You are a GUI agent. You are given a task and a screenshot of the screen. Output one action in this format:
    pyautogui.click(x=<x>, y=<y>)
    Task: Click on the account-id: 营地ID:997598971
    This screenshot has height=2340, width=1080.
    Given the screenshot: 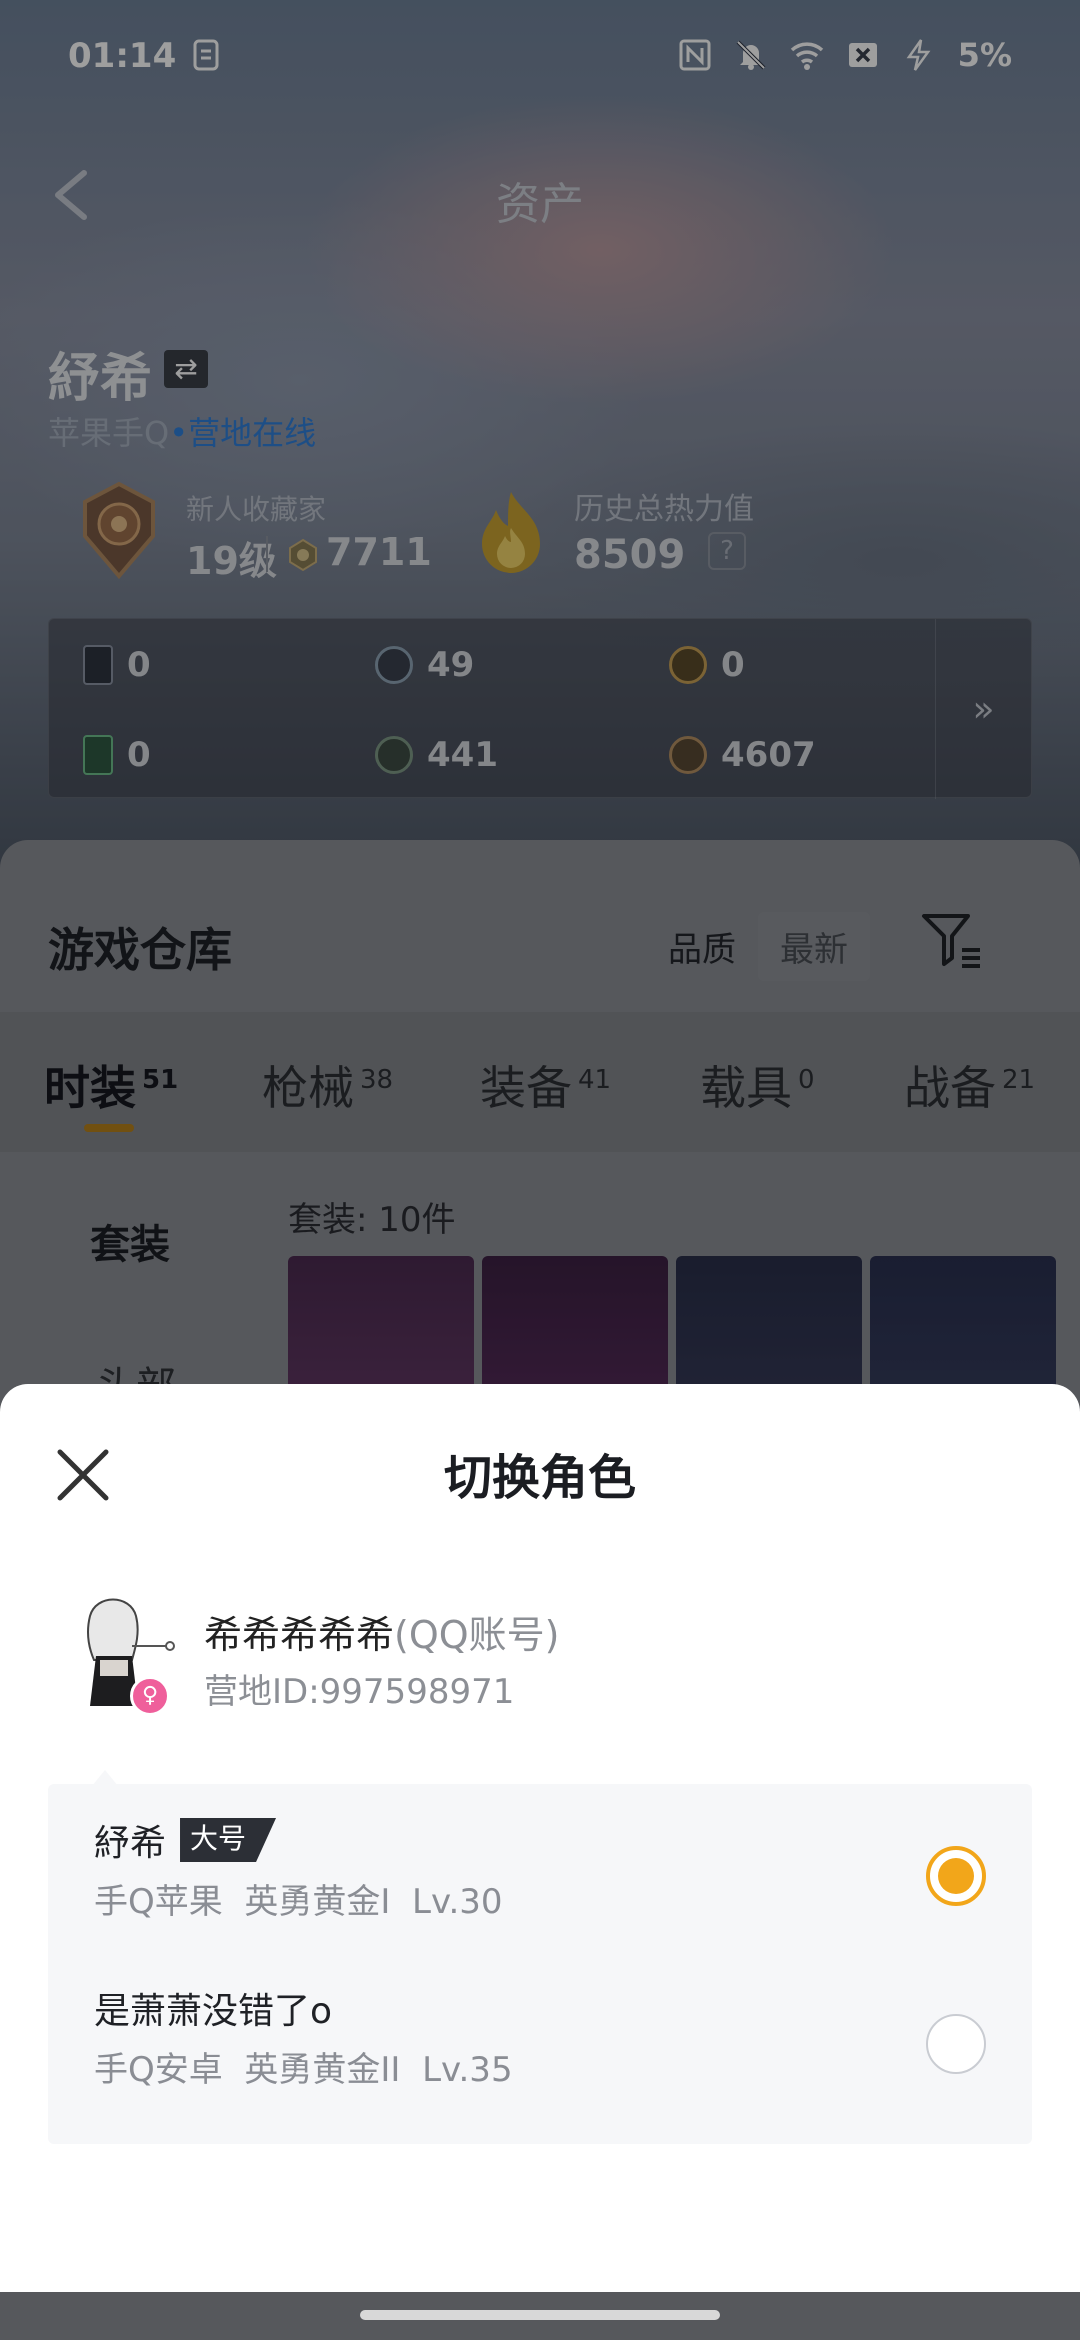 What is the action you would take?
    pyautogui.click(x=359, y=1692)
    